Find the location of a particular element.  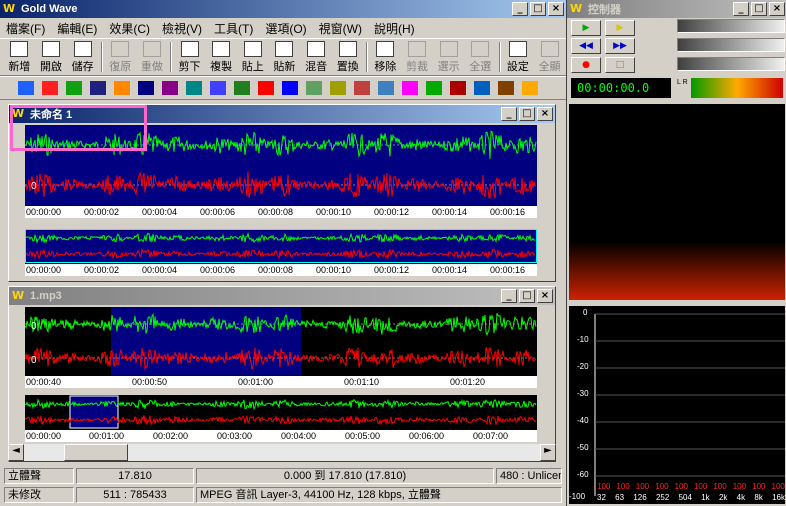

toolbar-paste-button: 貼上 is located at coordinates (252, 57).